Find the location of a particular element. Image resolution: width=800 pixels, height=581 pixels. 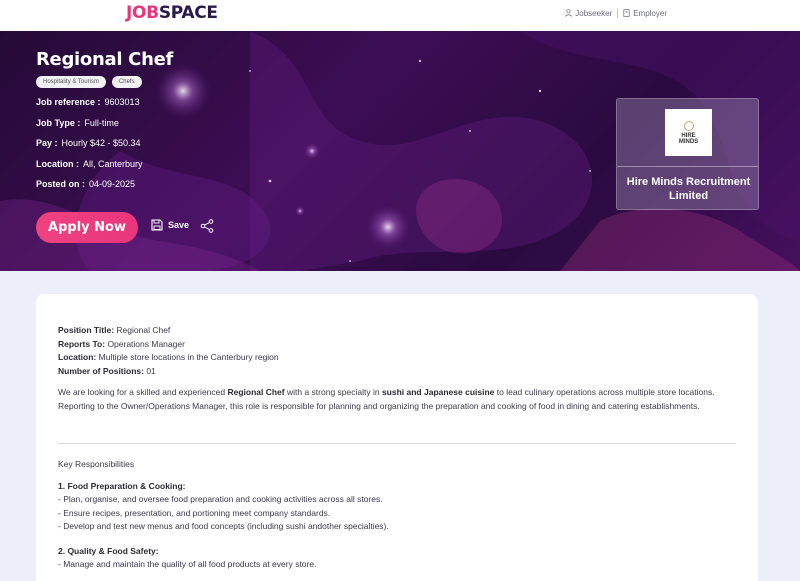

company-logo-mark is located at coordinates (688, 125).